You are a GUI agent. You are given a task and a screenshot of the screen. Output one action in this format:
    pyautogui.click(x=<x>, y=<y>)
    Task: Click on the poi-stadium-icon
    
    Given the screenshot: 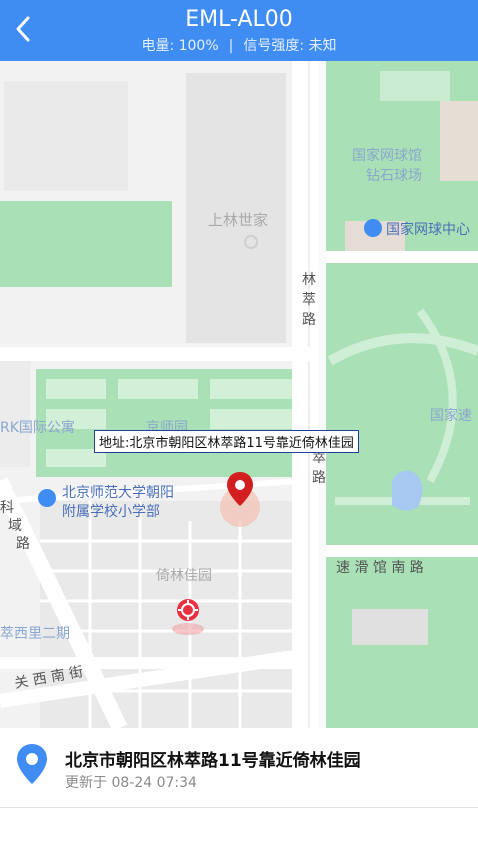 What is the action you would take?
    pyautogui.click(x=373, y=228)
    